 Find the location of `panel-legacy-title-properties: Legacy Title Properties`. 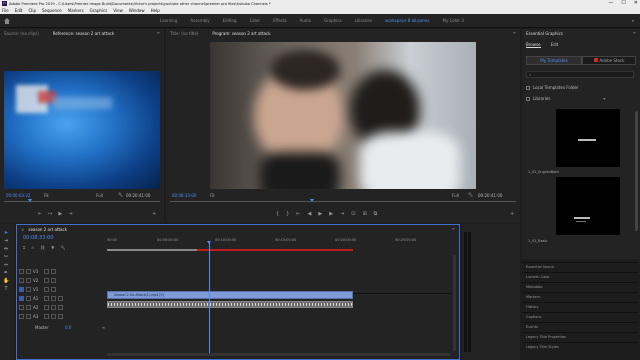

panel-legacy-title-properties: Legacy Title Properties is located at coordinates (580, 336).